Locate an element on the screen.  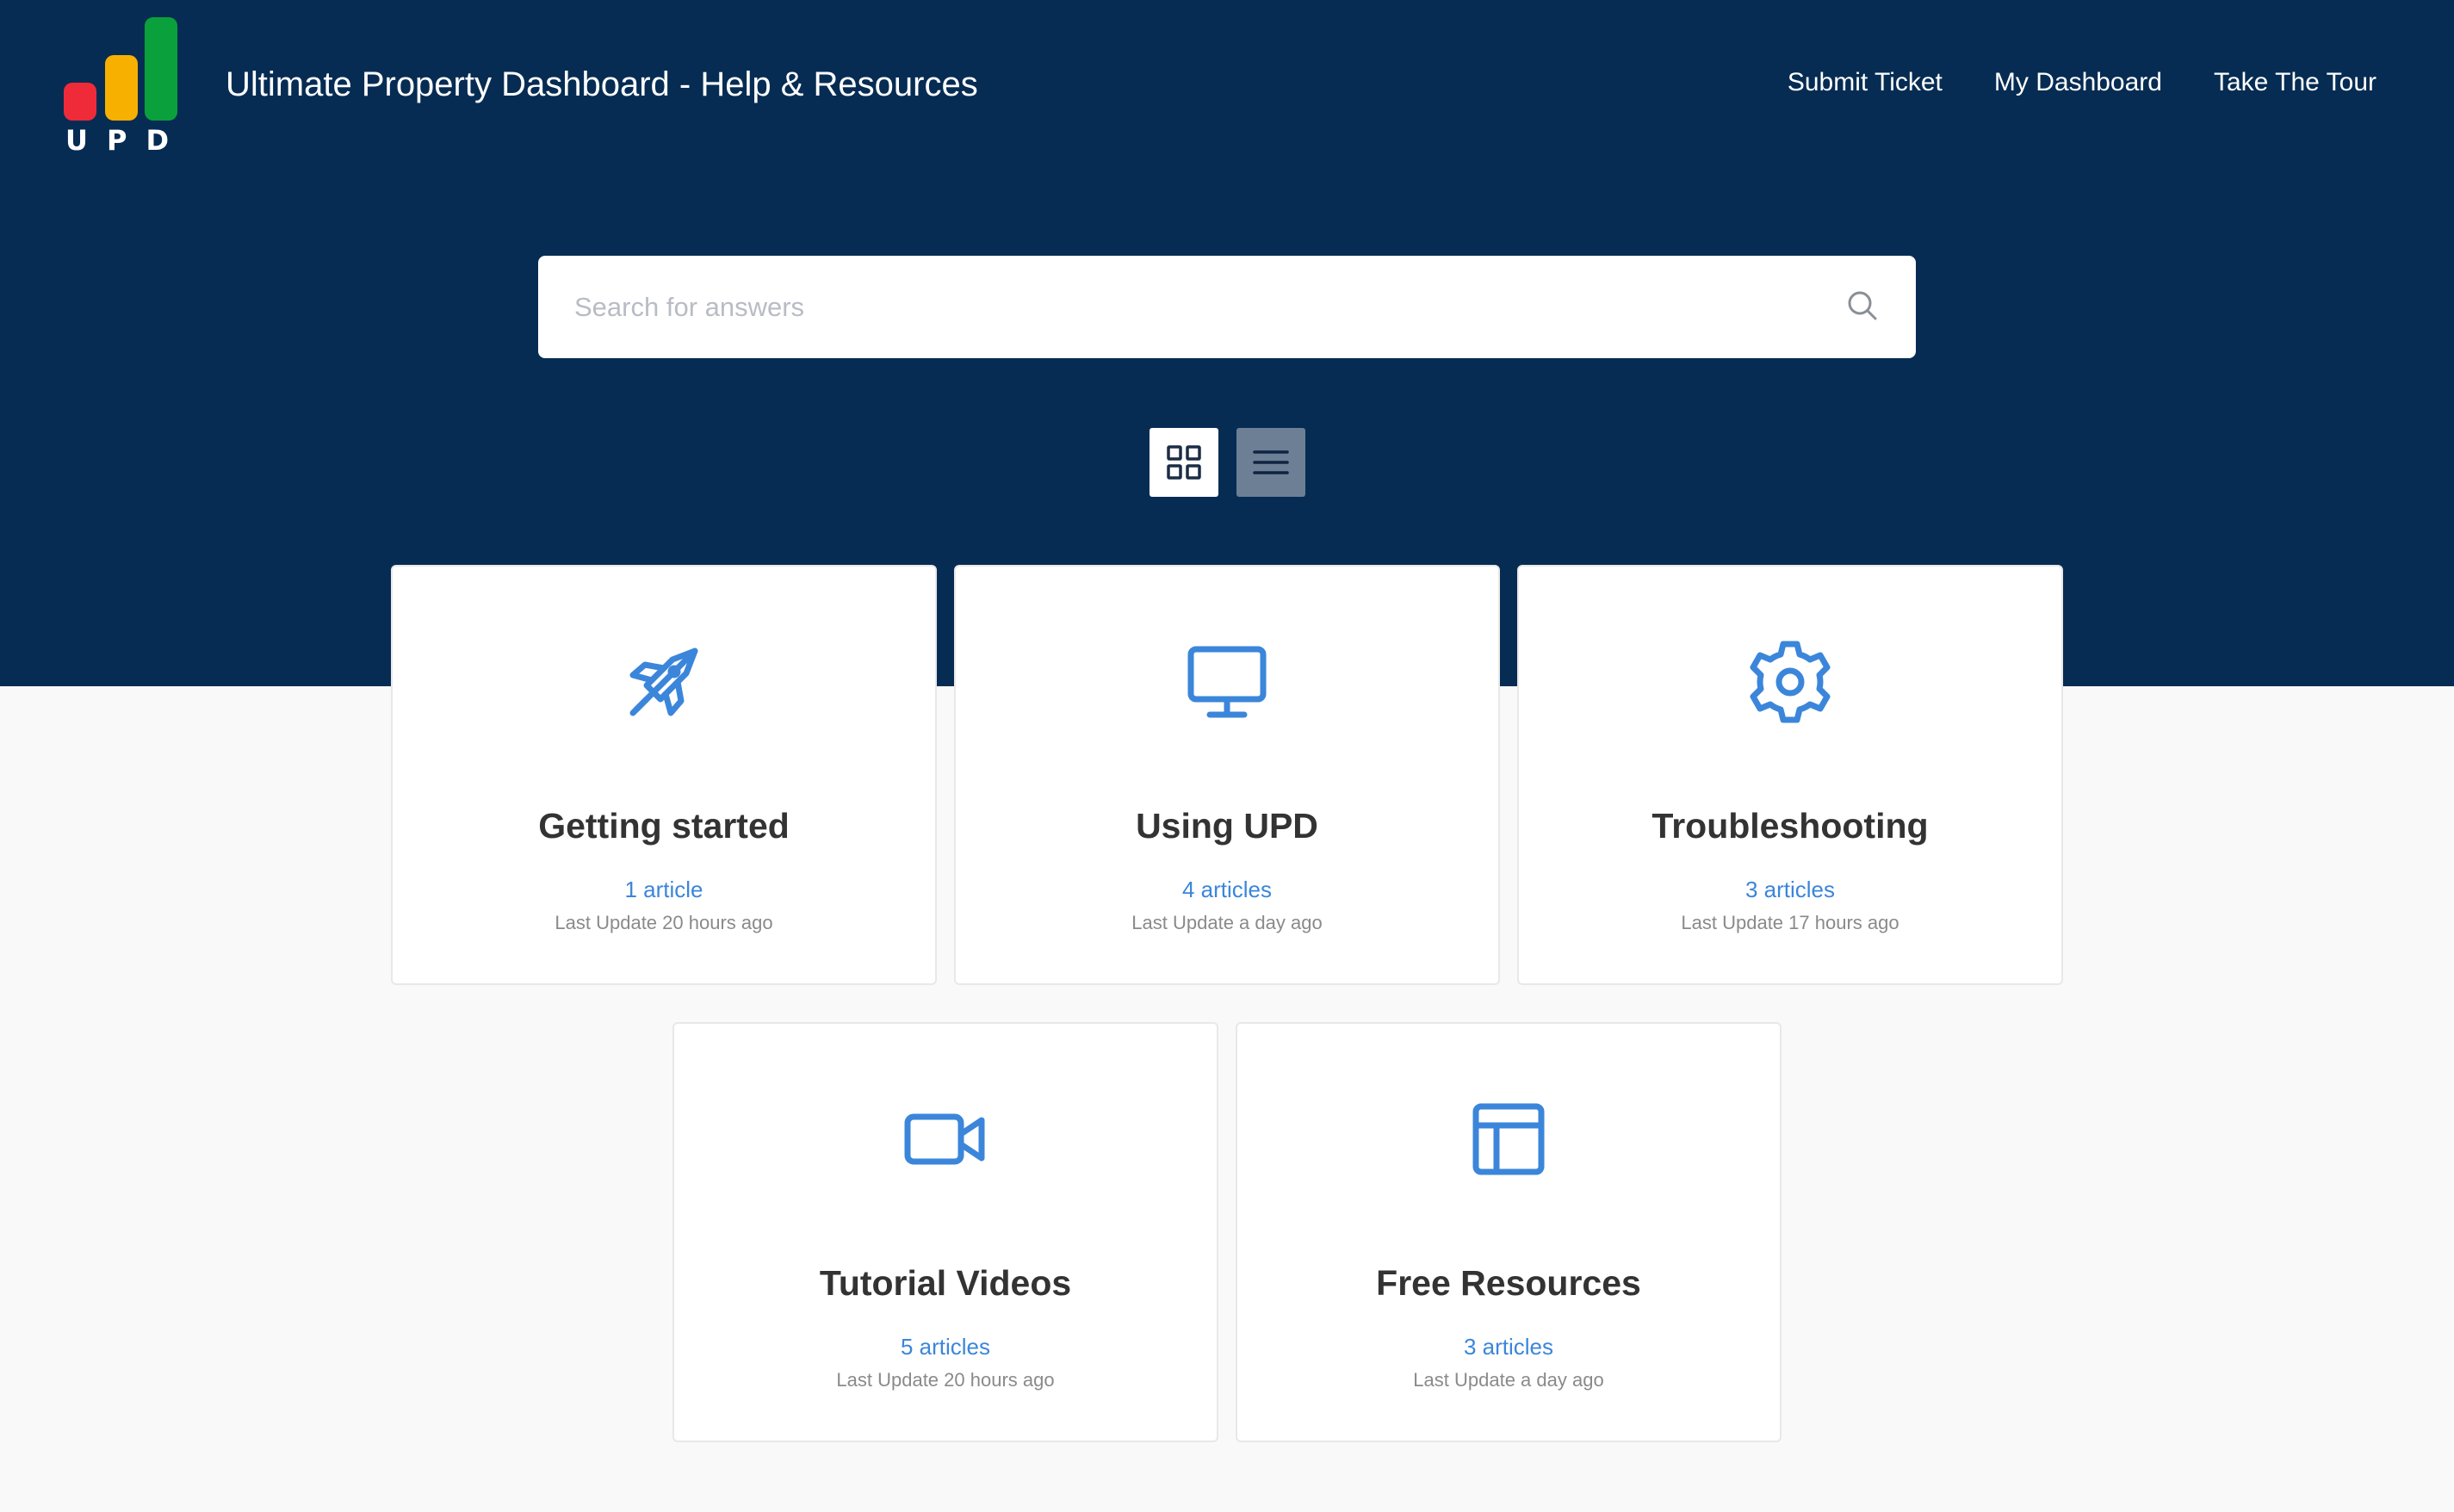
list-icon is located at coordinates (1271, 462).